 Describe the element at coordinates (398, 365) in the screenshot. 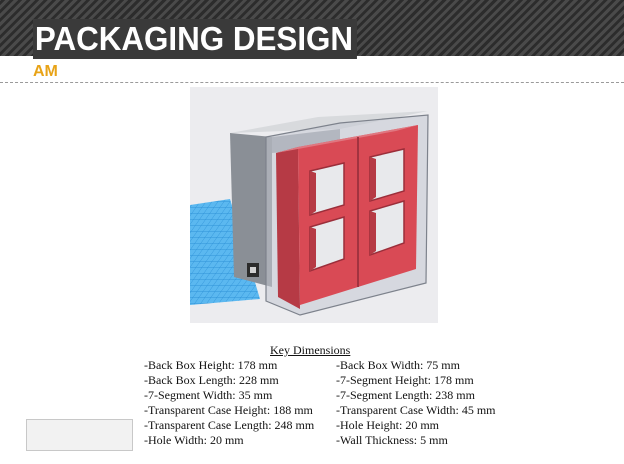

I see `dimension-right-1: -Back Box Width: 75 mm` at that location.